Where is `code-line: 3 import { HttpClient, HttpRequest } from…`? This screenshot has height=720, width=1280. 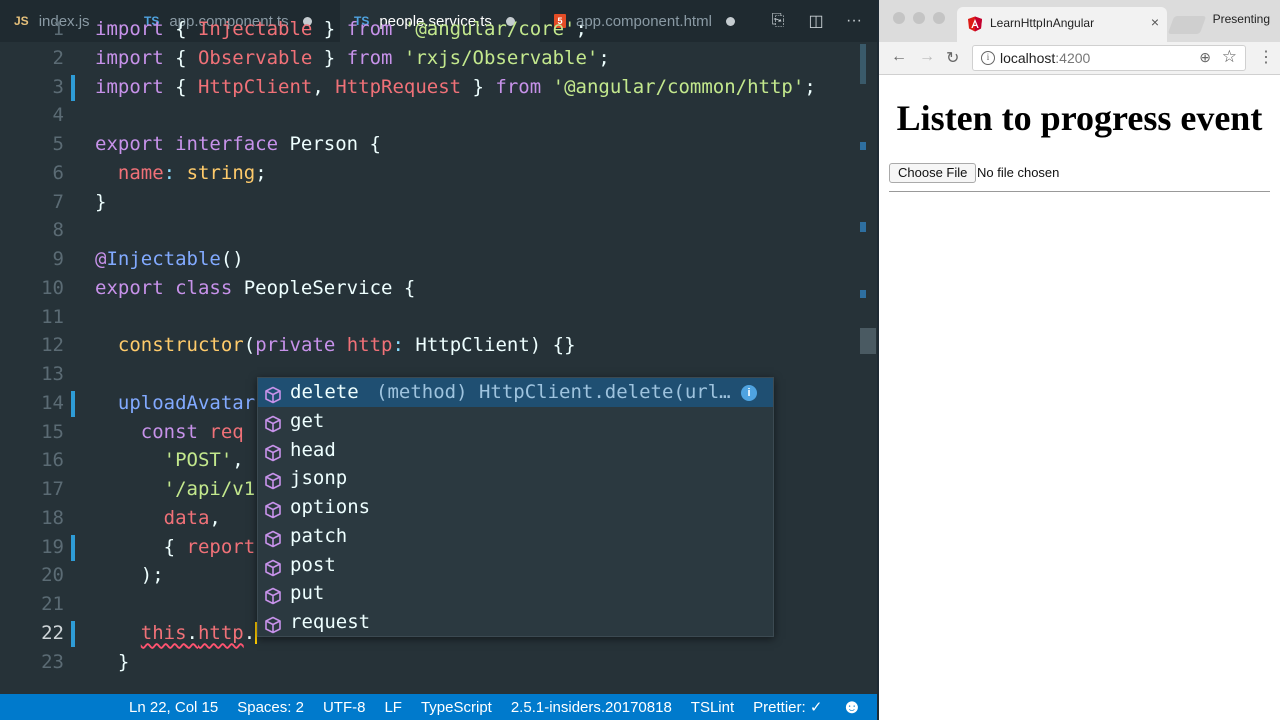
code-line: 3 import { HttpClient, HttpRequest } from… is located at coordinates (438, 87).